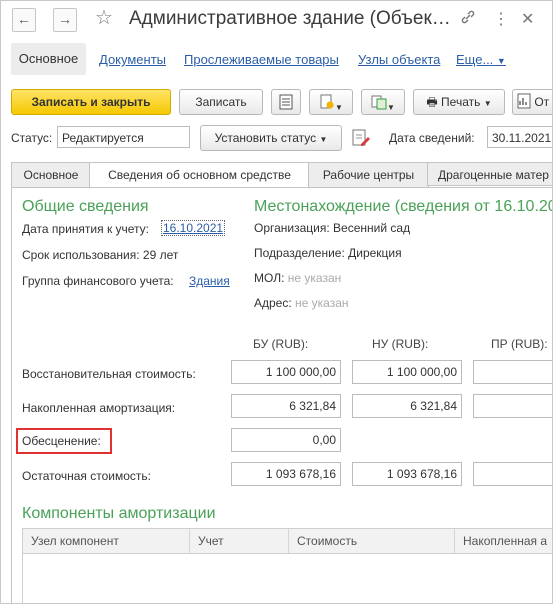 Image resolution: width=553 pixels, height=604 pixels. I want to click on mol-row: МОЛ: не указан, so click(297, 278).